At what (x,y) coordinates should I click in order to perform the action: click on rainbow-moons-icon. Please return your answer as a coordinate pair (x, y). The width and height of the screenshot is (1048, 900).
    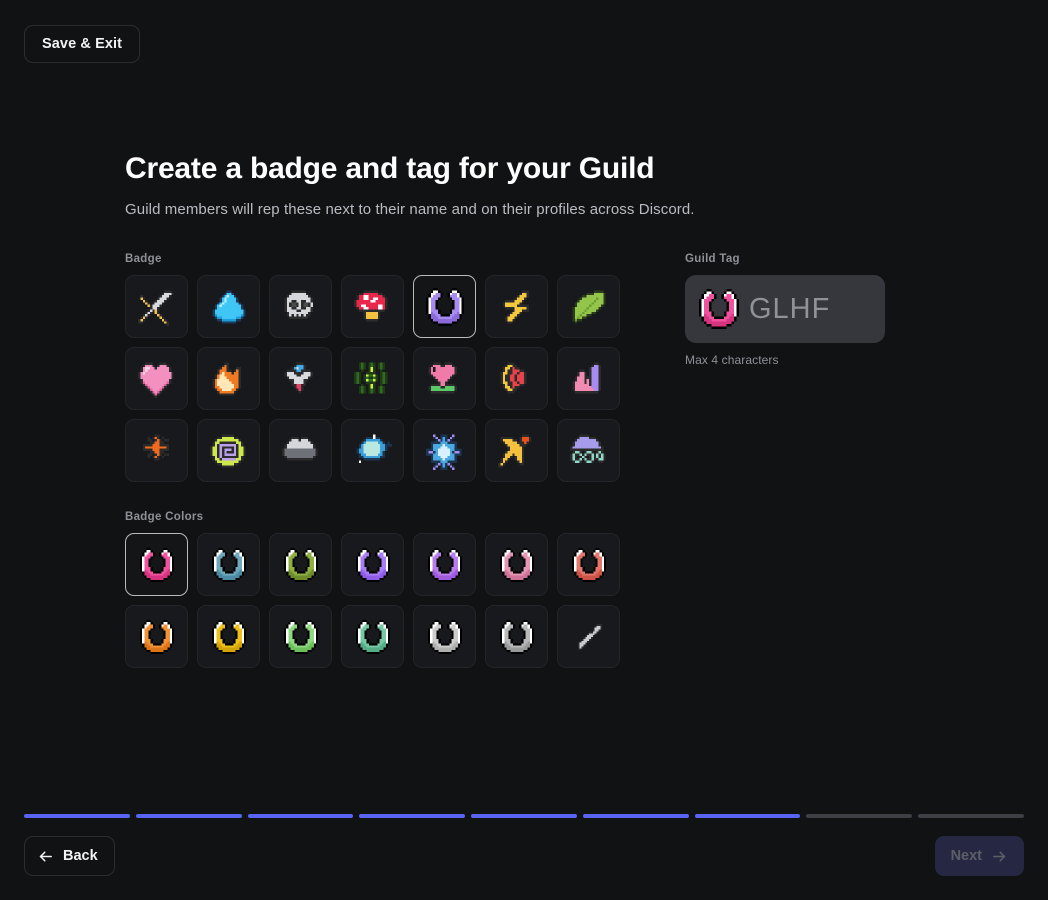
    Looking at the image, I should click on (517, 379).